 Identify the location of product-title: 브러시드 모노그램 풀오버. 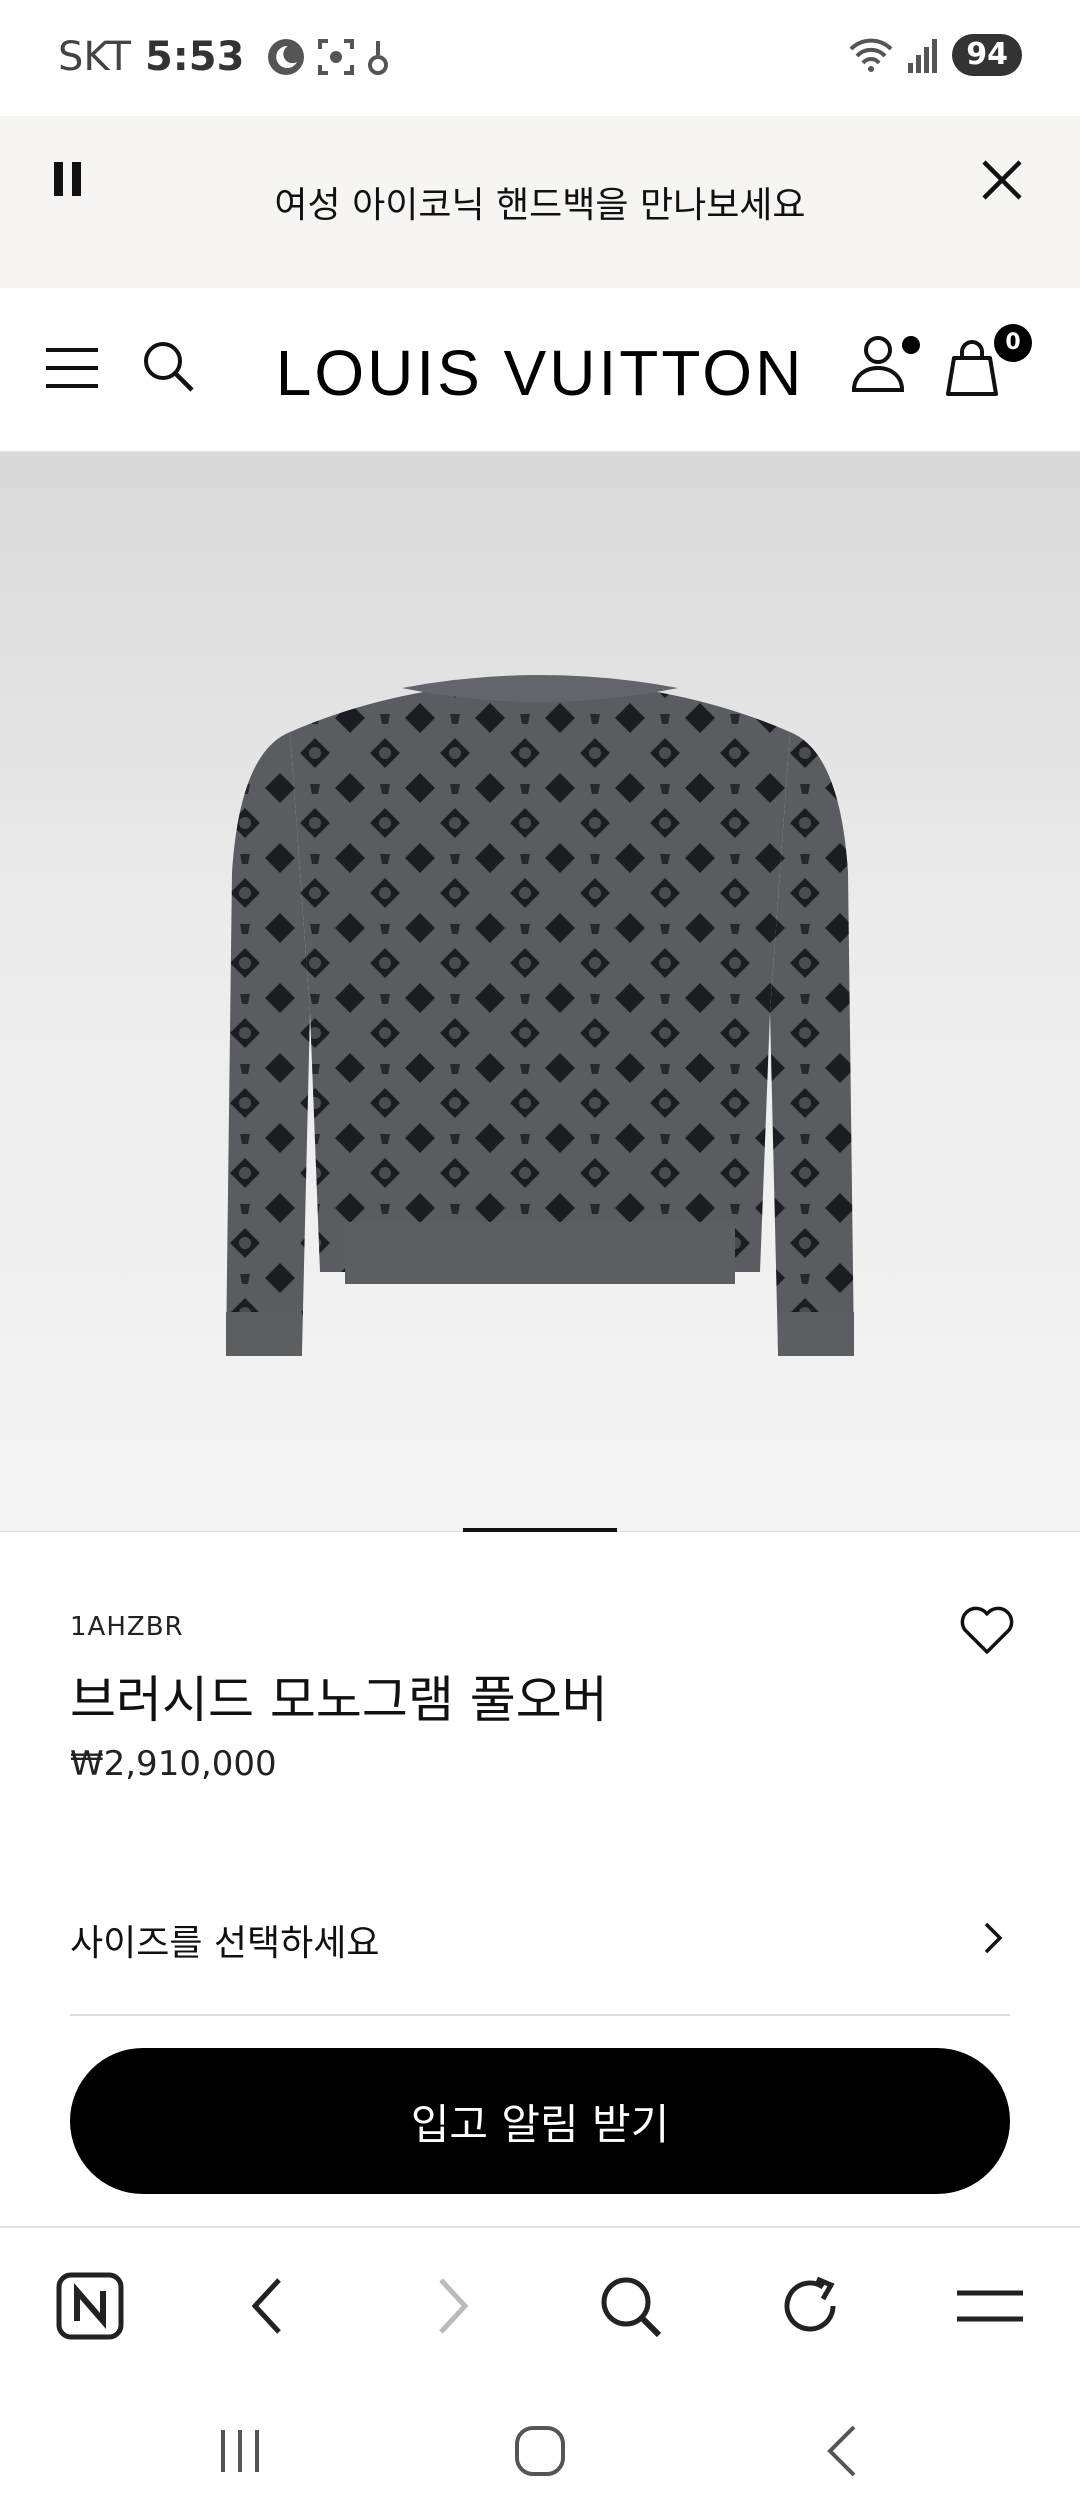
(339, 1700).